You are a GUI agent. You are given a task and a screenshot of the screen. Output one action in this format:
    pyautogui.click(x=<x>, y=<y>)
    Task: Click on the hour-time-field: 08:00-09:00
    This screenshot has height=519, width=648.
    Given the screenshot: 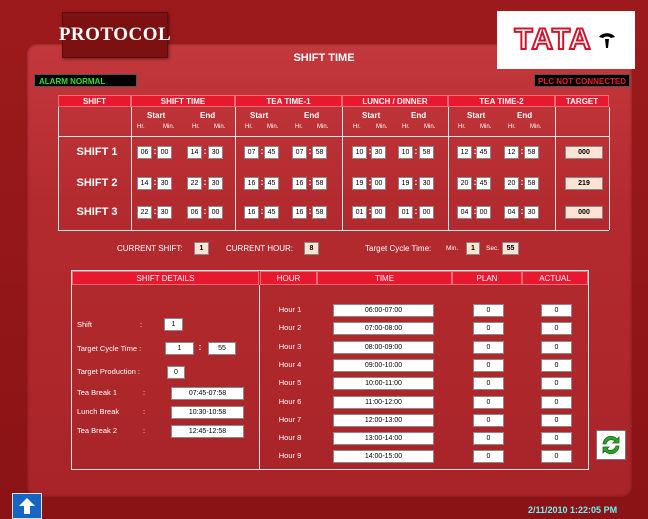 What is the action you would take?
    pyautogui.click(x=383, y=347)
    